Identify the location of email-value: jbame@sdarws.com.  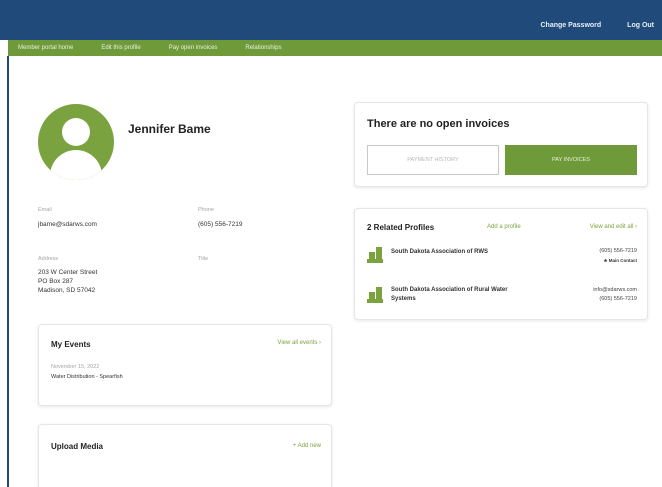
(67, 224).